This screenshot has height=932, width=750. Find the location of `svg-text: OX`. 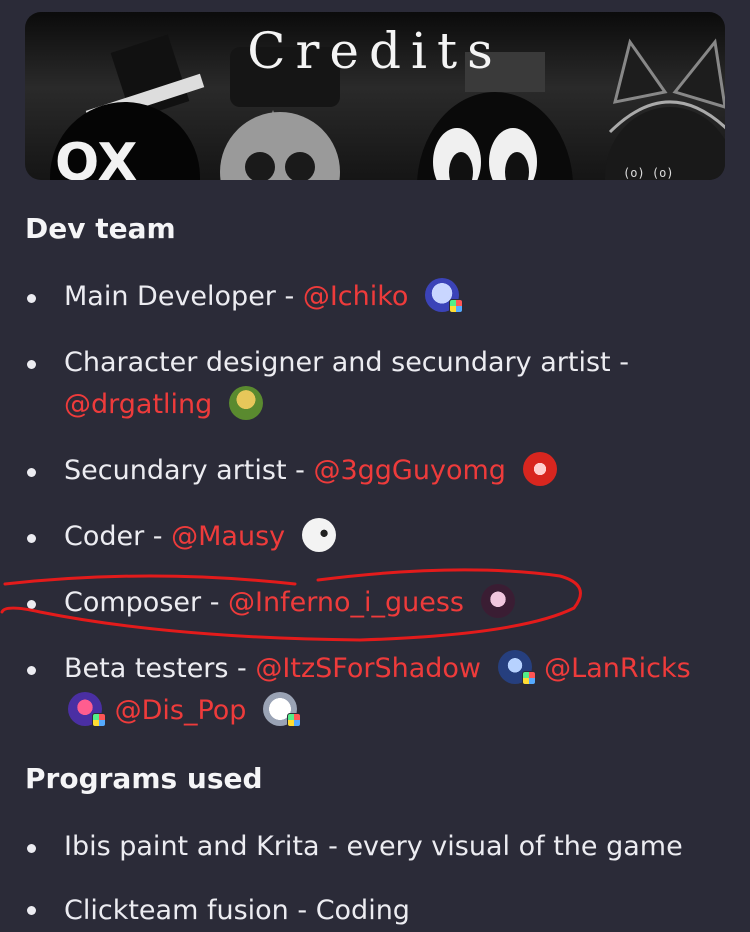

svg-text: OX is located at coordinates (96, 156).